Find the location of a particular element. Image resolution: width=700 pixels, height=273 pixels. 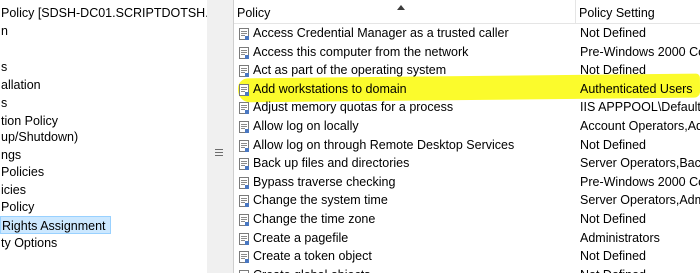

policy-name: Create a pagefile is located at coordinates (301, 237).